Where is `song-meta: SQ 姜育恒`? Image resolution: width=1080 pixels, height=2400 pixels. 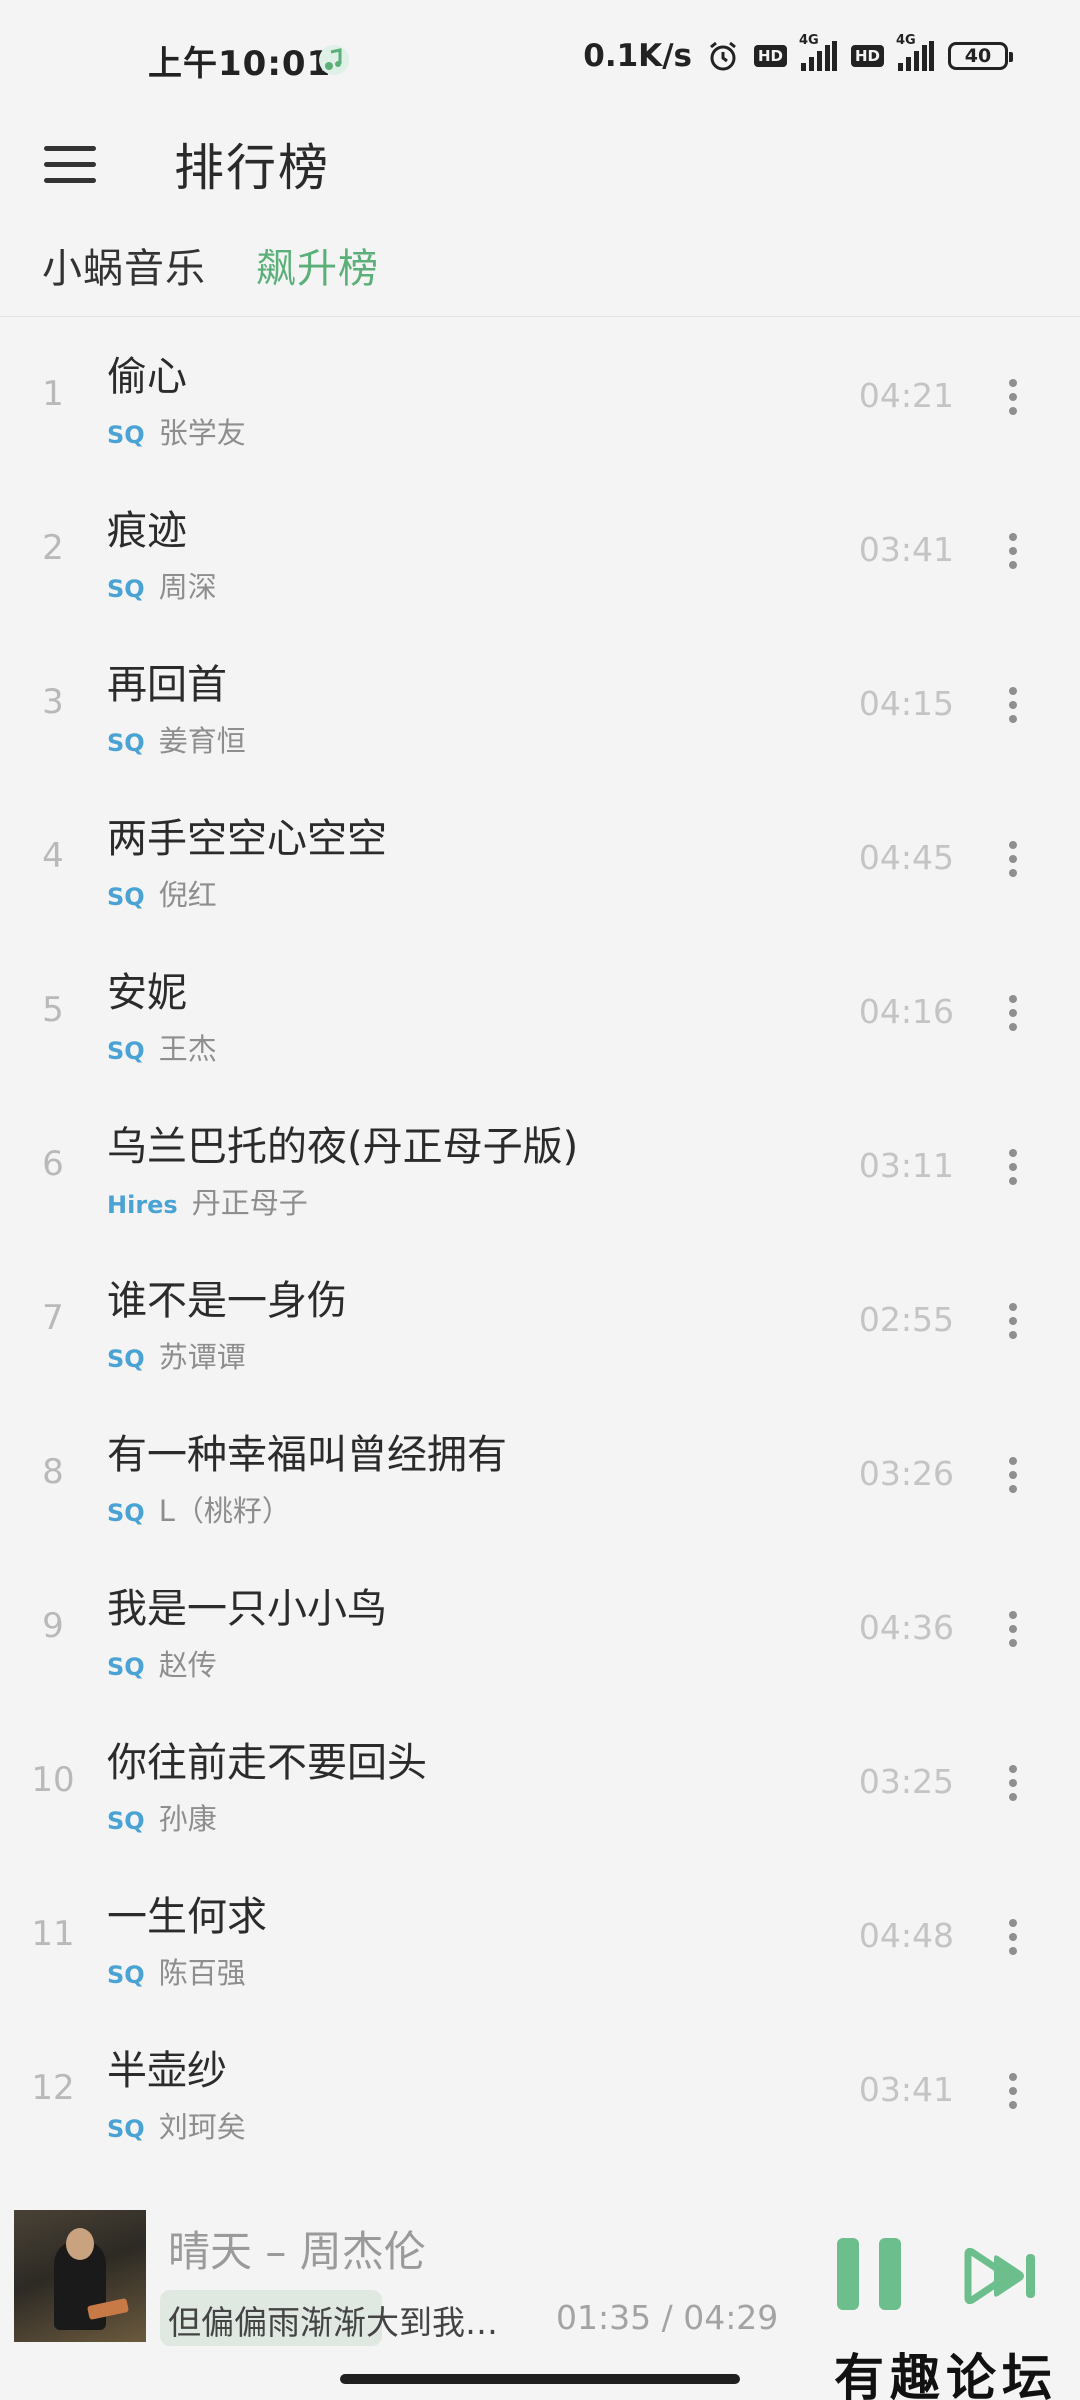 song-meta: SQ 姜育恒 is located at coordinates (176, 739).